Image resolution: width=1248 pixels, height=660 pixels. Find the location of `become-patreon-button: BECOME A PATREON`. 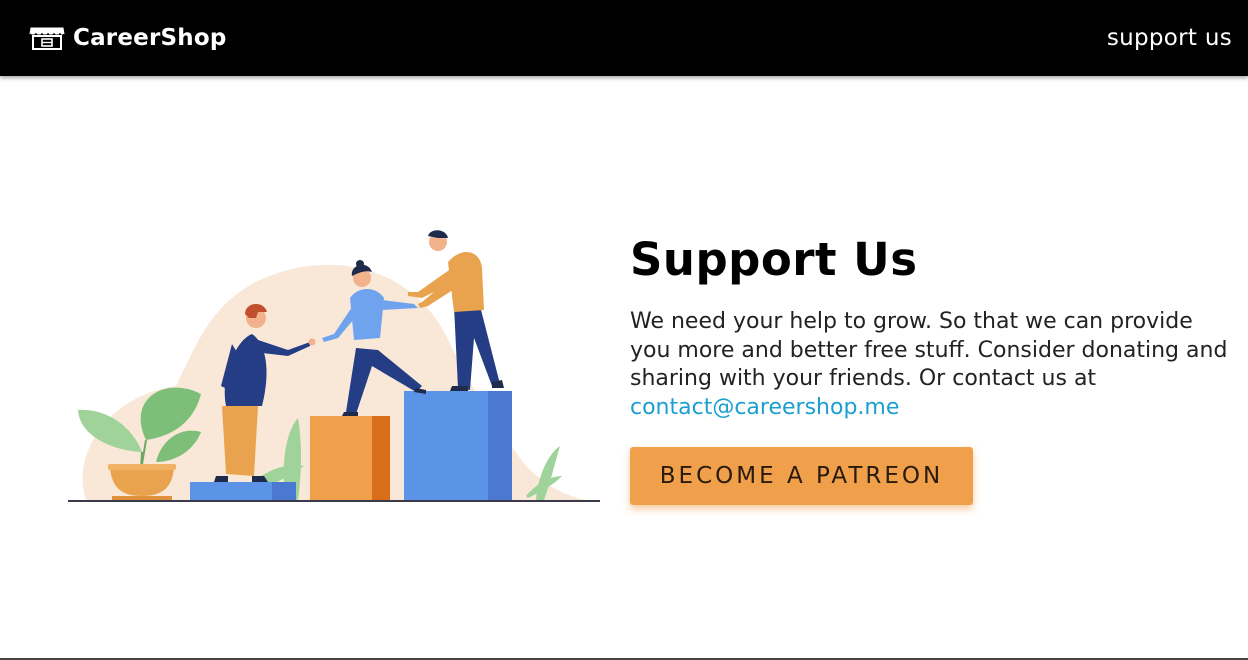

become-patreon-button: BECOME A PATREON is located at coordinates (801, 476).